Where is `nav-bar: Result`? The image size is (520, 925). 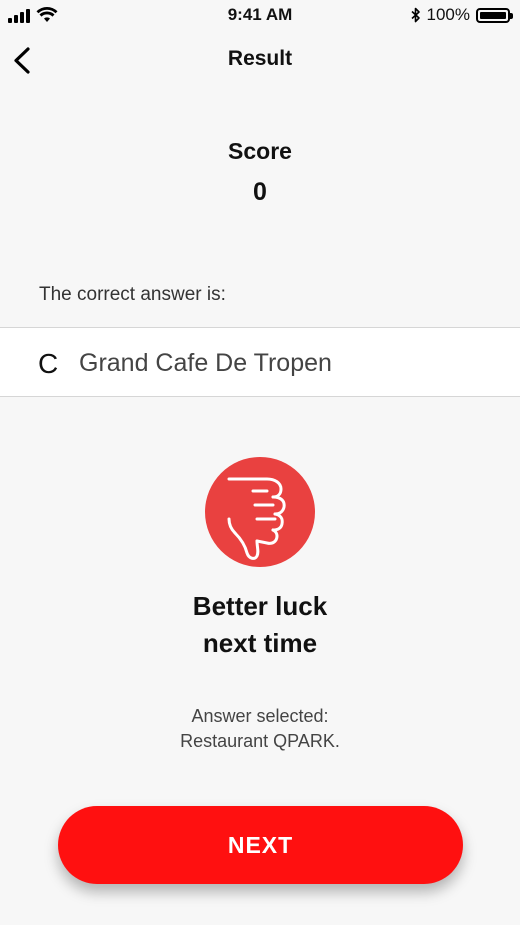
nav-bar: Result is located at coordinates (260, 60).